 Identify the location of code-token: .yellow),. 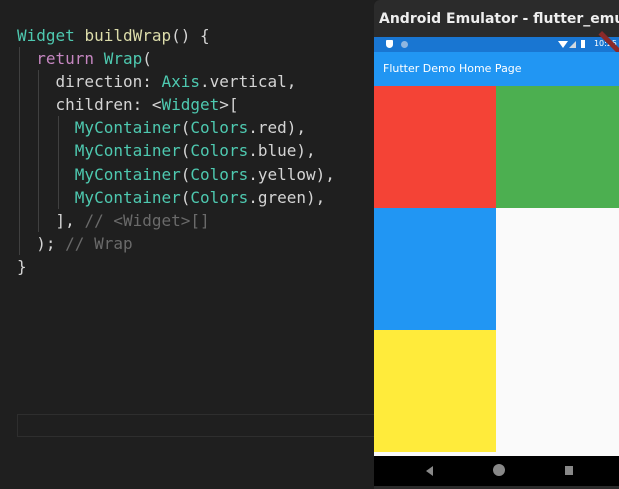
(291, 174).